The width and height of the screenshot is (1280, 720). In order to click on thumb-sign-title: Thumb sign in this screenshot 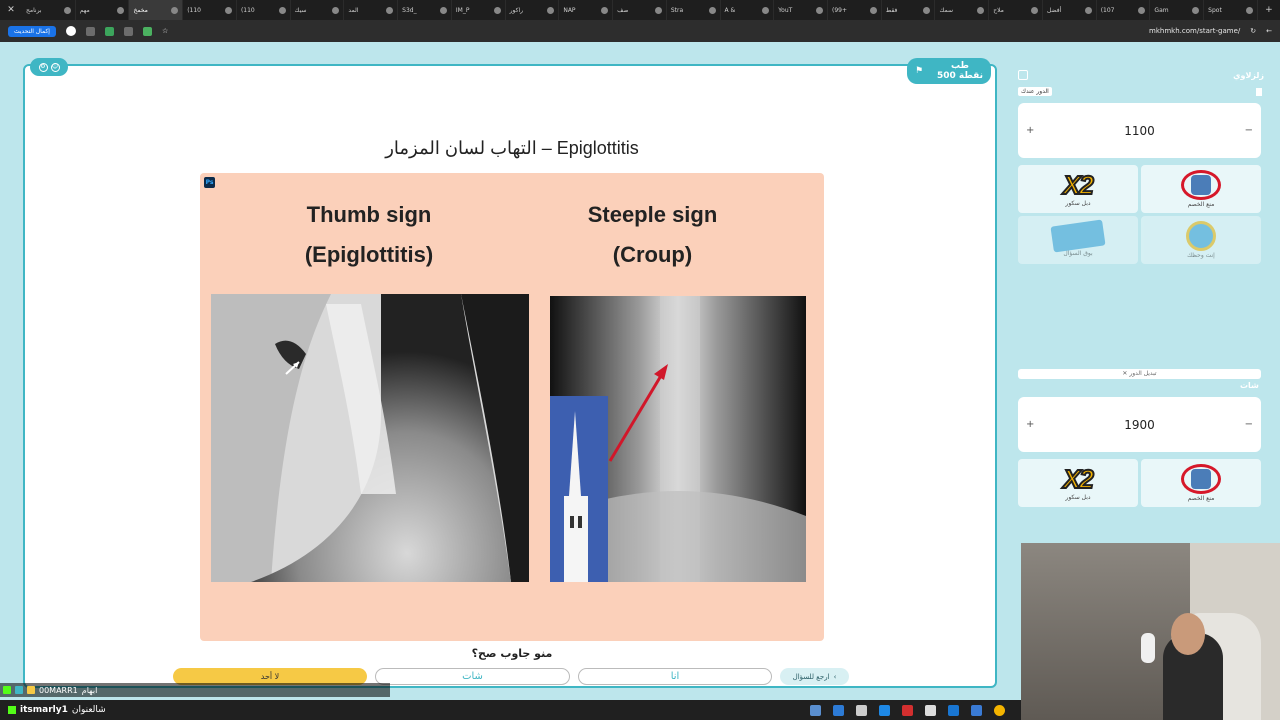, I will do `click(369, 214)`.